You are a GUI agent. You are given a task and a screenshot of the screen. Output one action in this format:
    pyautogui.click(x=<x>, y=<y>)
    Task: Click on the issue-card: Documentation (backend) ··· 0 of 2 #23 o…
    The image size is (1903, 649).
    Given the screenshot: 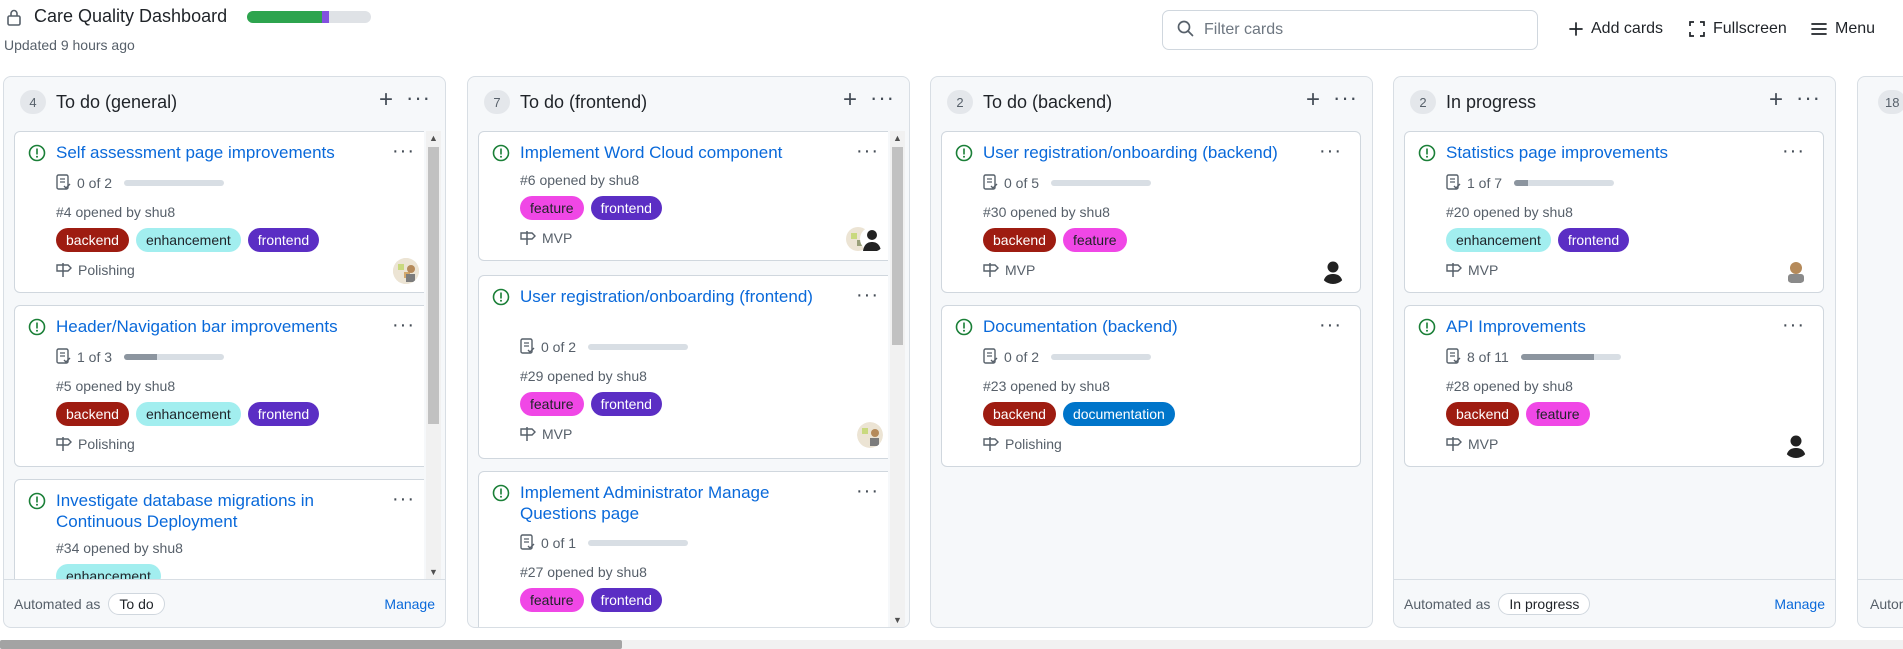 What is the action you would take?
    pyautogui.click(x=1151, y=386)
    